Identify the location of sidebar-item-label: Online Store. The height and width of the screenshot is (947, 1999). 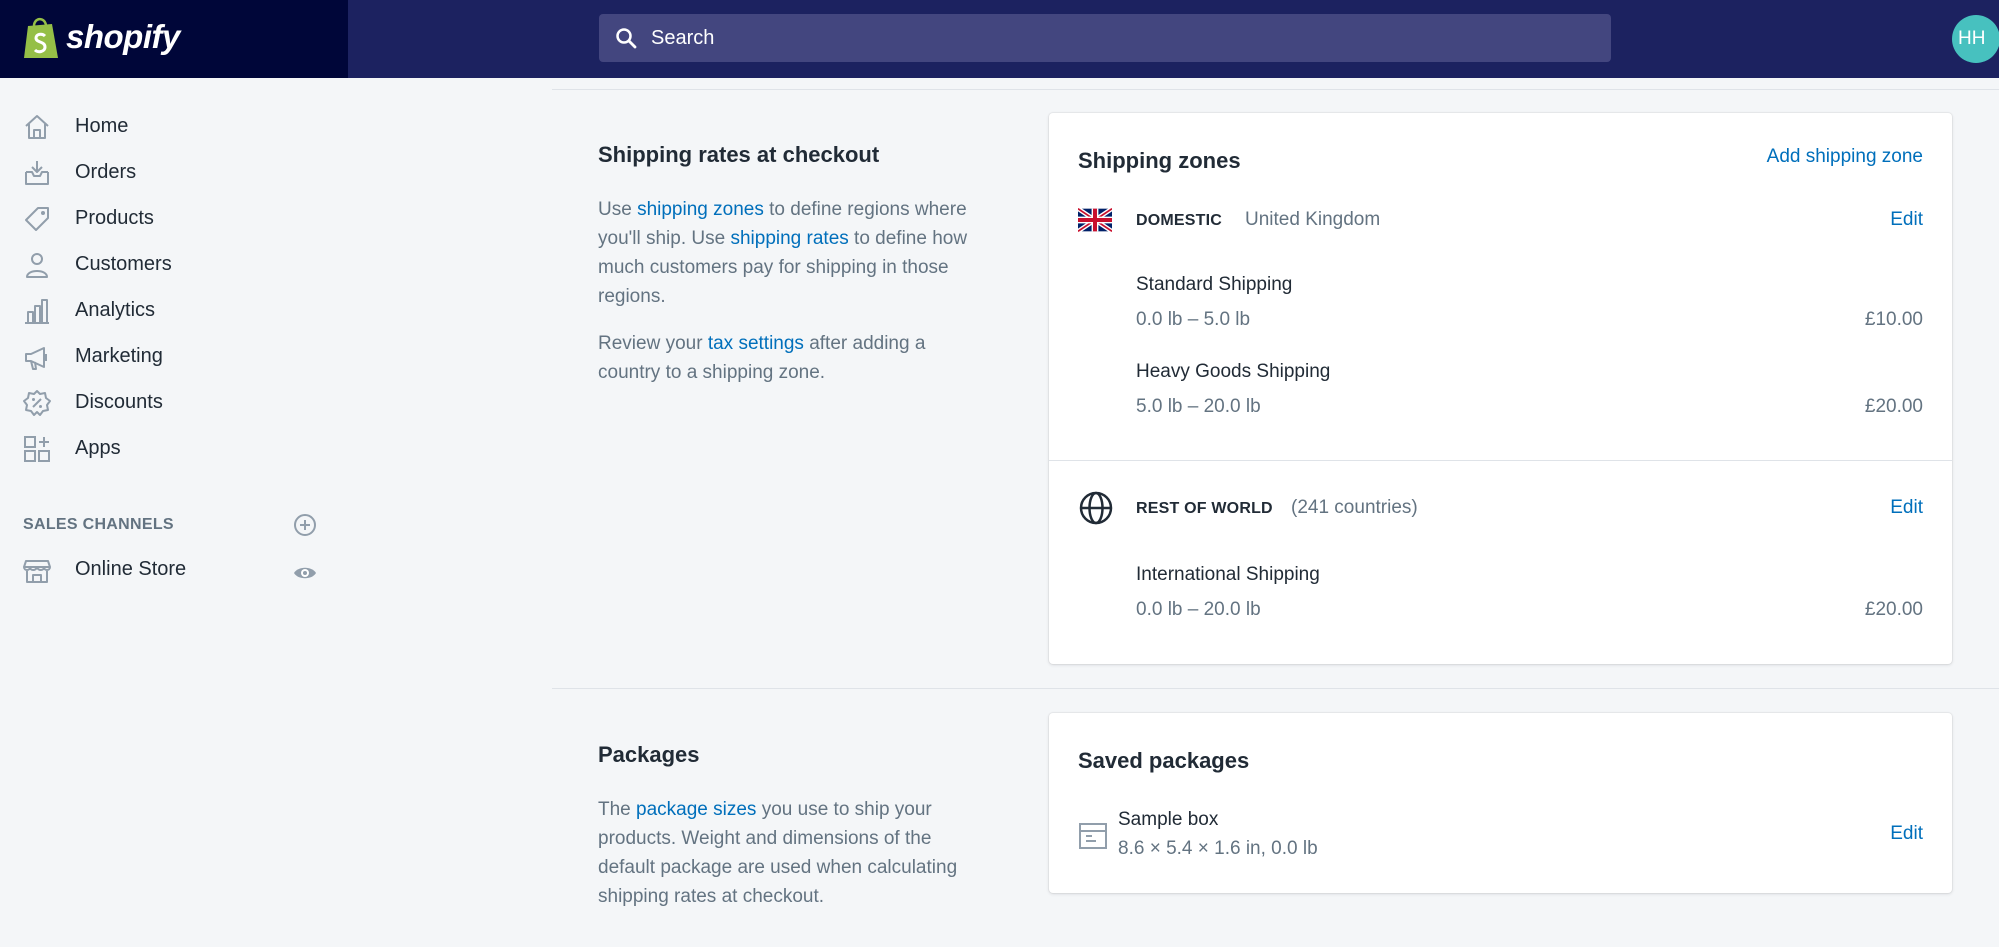
(131, 569).